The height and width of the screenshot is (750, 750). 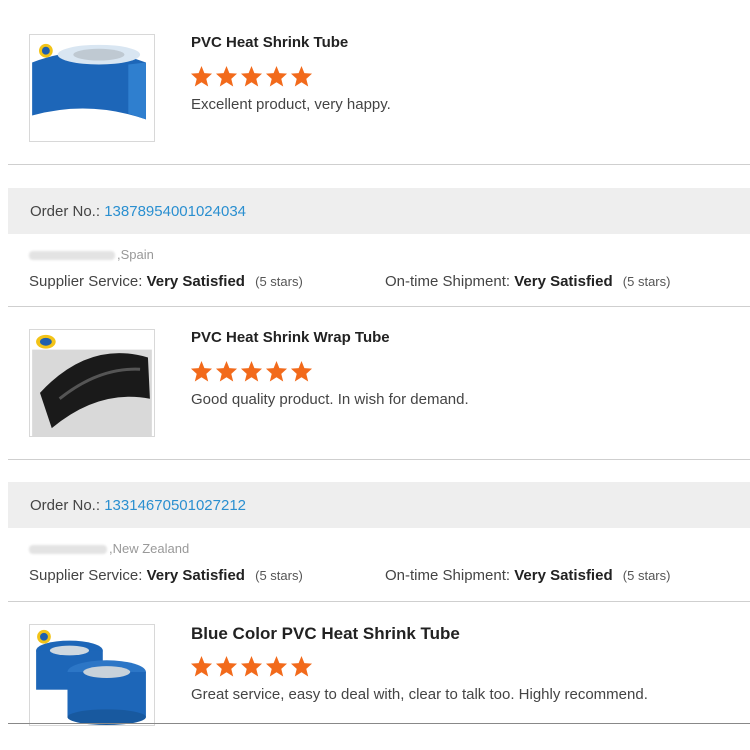 I want to click on black-tube-roll-icon, so click(x=92, y=383).